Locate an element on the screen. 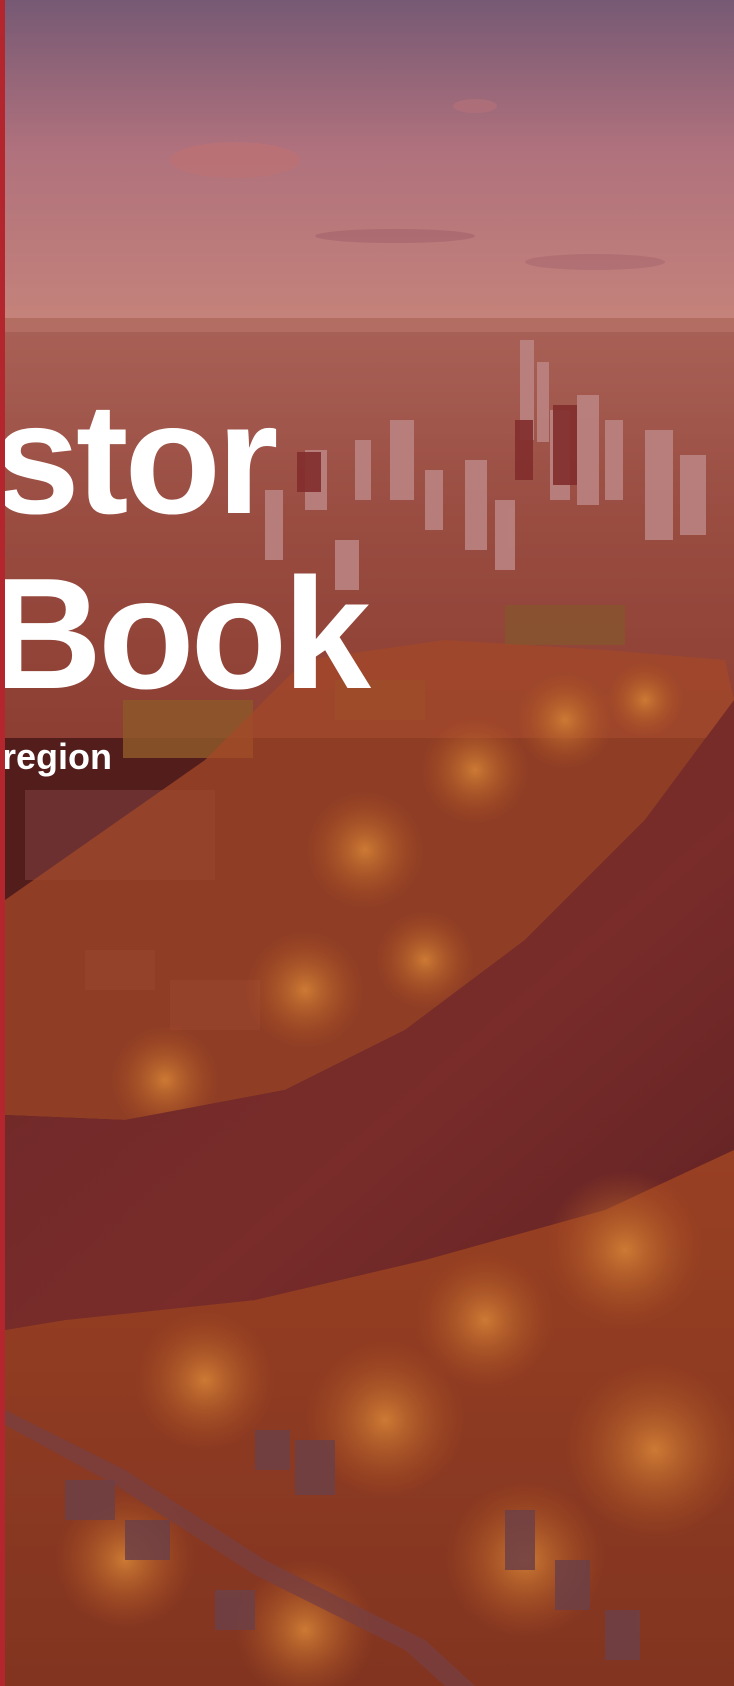 This screenshot has height=1686, width=734. title-line-1: stor is located at coordinates (139, 459).